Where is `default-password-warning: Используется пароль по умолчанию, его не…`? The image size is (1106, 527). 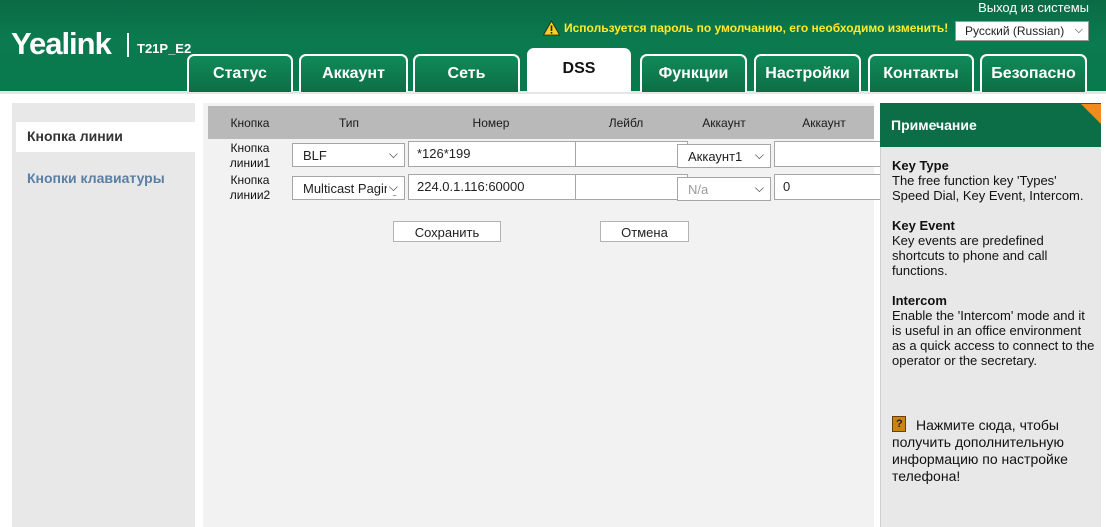
default-password-warning: Используется пароль по умолчанию, его не… is located at coordinates (745, 28).